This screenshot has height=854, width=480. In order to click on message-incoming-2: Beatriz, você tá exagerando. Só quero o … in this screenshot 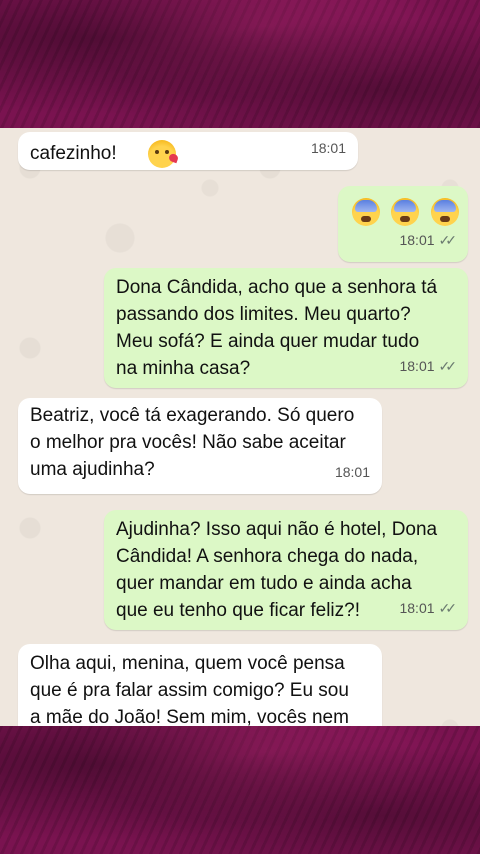, I will do `click(200, 446)`.